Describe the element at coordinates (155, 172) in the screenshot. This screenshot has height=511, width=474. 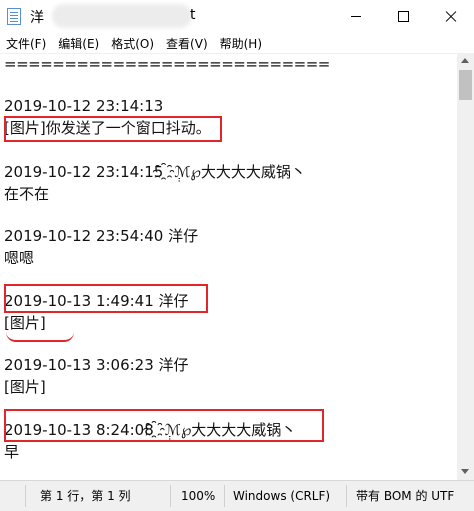
I see `text-line: 2019-10-12 23:14:15 ҈݄ℳ℘大大大大威锅丶` at that location.